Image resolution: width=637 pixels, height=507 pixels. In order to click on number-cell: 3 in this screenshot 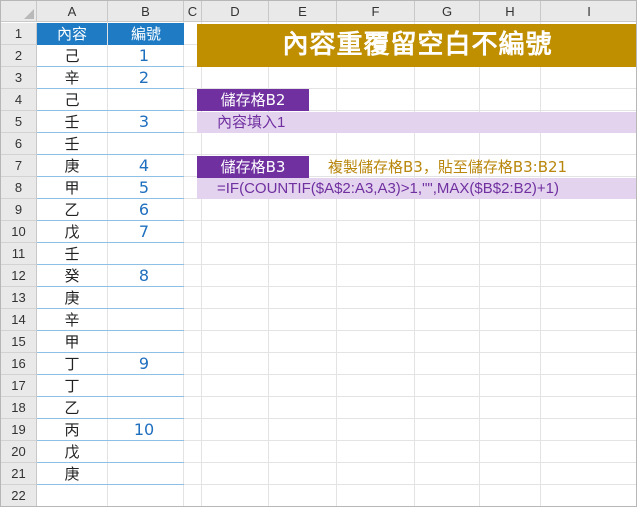, I will do `click(144, 122)`.